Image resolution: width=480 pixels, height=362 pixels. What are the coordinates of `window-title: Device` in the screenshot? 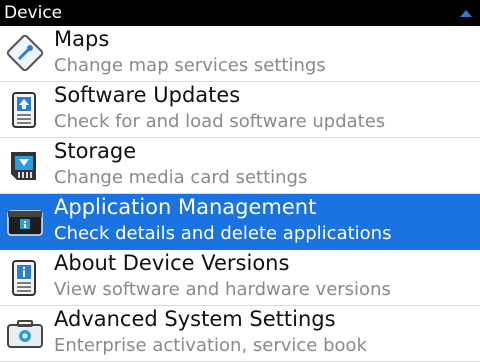 It's located at (33, 13).